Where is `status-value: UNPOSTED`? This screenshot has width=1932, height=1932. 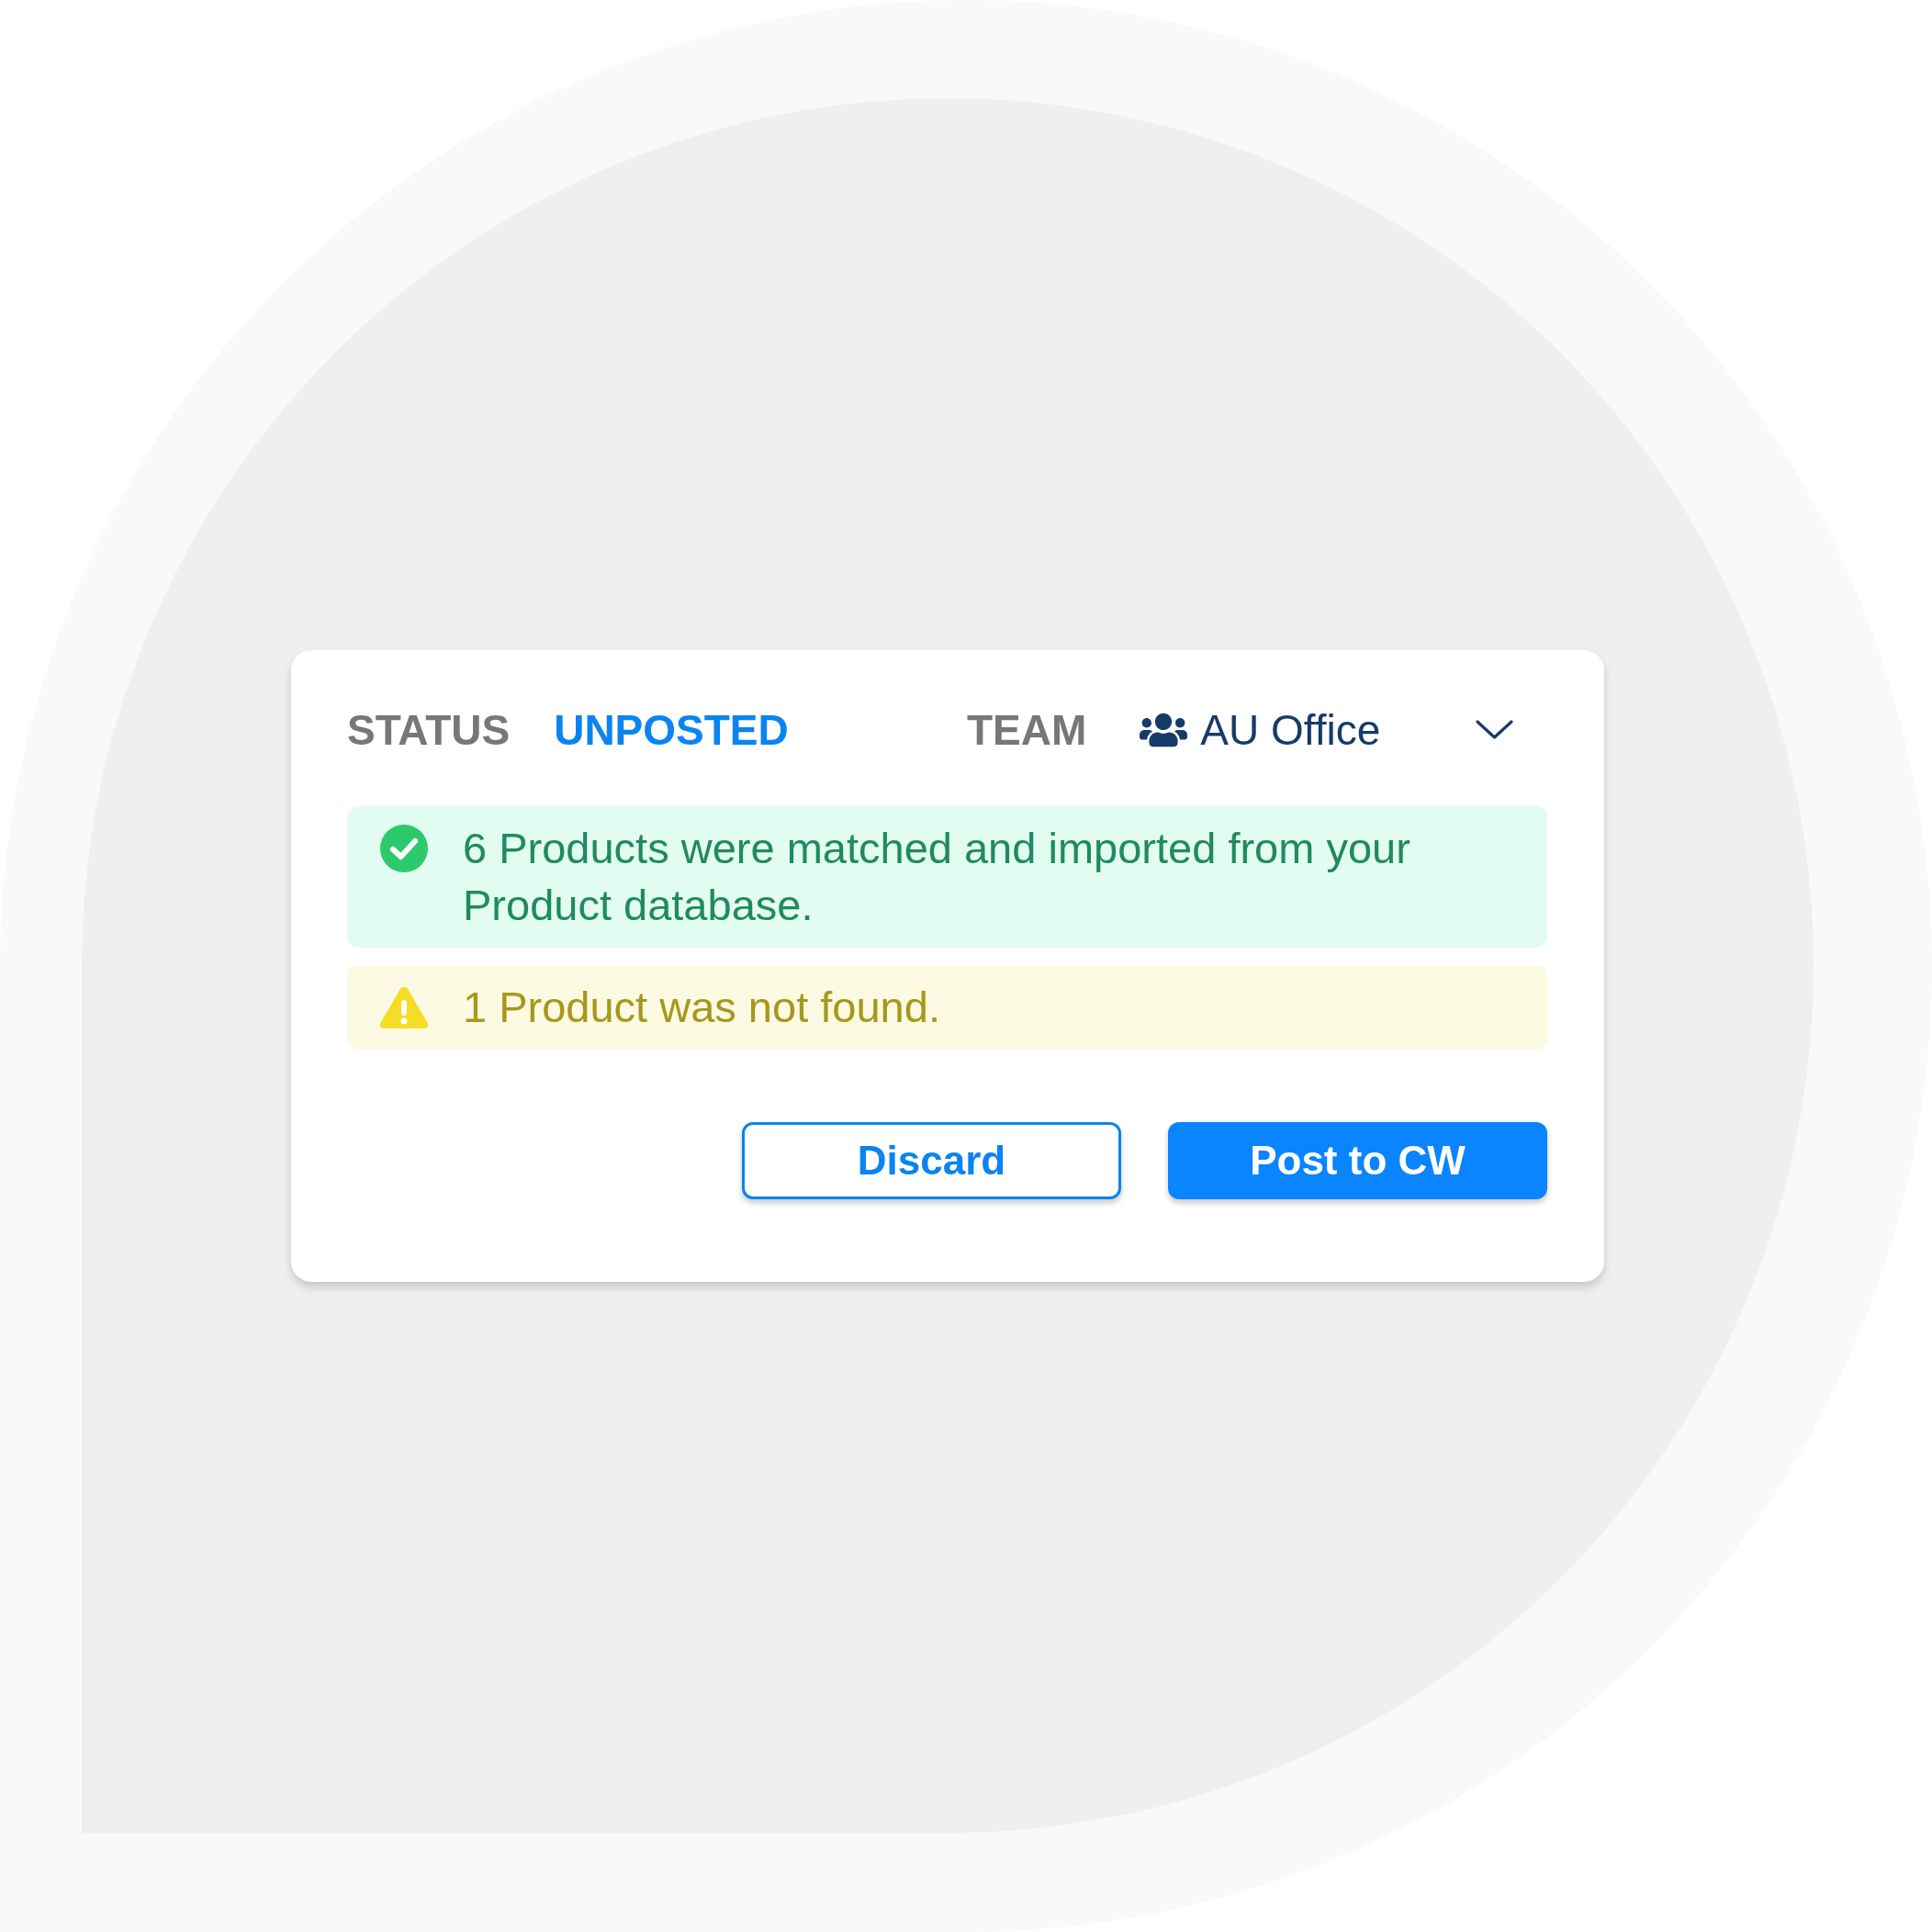 status-value: UNPOSTED is located at coordinates (671, 729).